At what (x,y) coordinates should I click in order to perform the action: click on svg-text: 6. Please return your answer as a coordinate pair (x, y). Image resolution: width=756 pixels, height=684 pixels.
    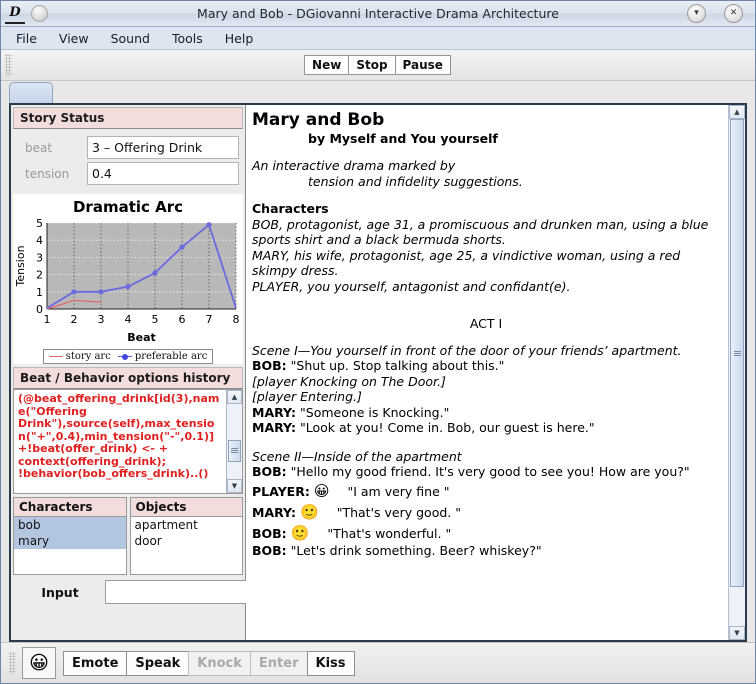
    Looking at the image, I should click on (182, 319).